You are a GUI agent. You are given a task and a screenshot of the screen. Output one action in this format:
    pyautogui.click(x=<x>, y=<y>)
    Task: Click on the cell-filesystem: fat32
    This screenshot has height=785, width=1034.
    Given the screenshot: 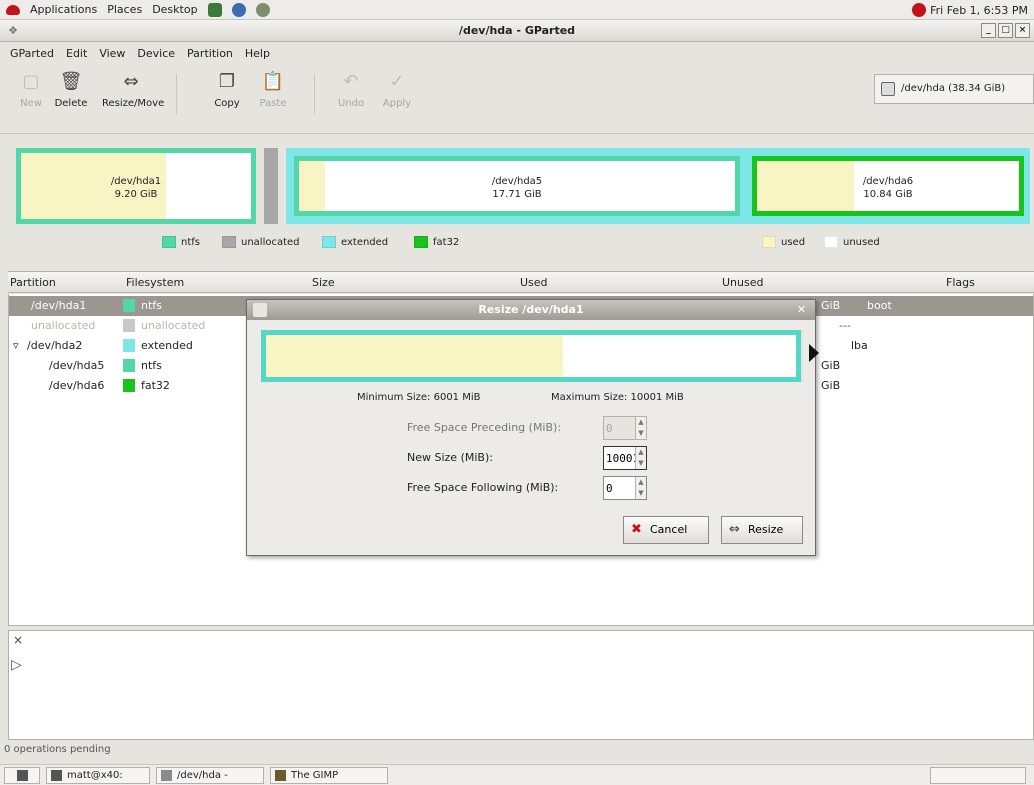 What is the action you would take?
    pyautogui.click(x=155, y=385)
    